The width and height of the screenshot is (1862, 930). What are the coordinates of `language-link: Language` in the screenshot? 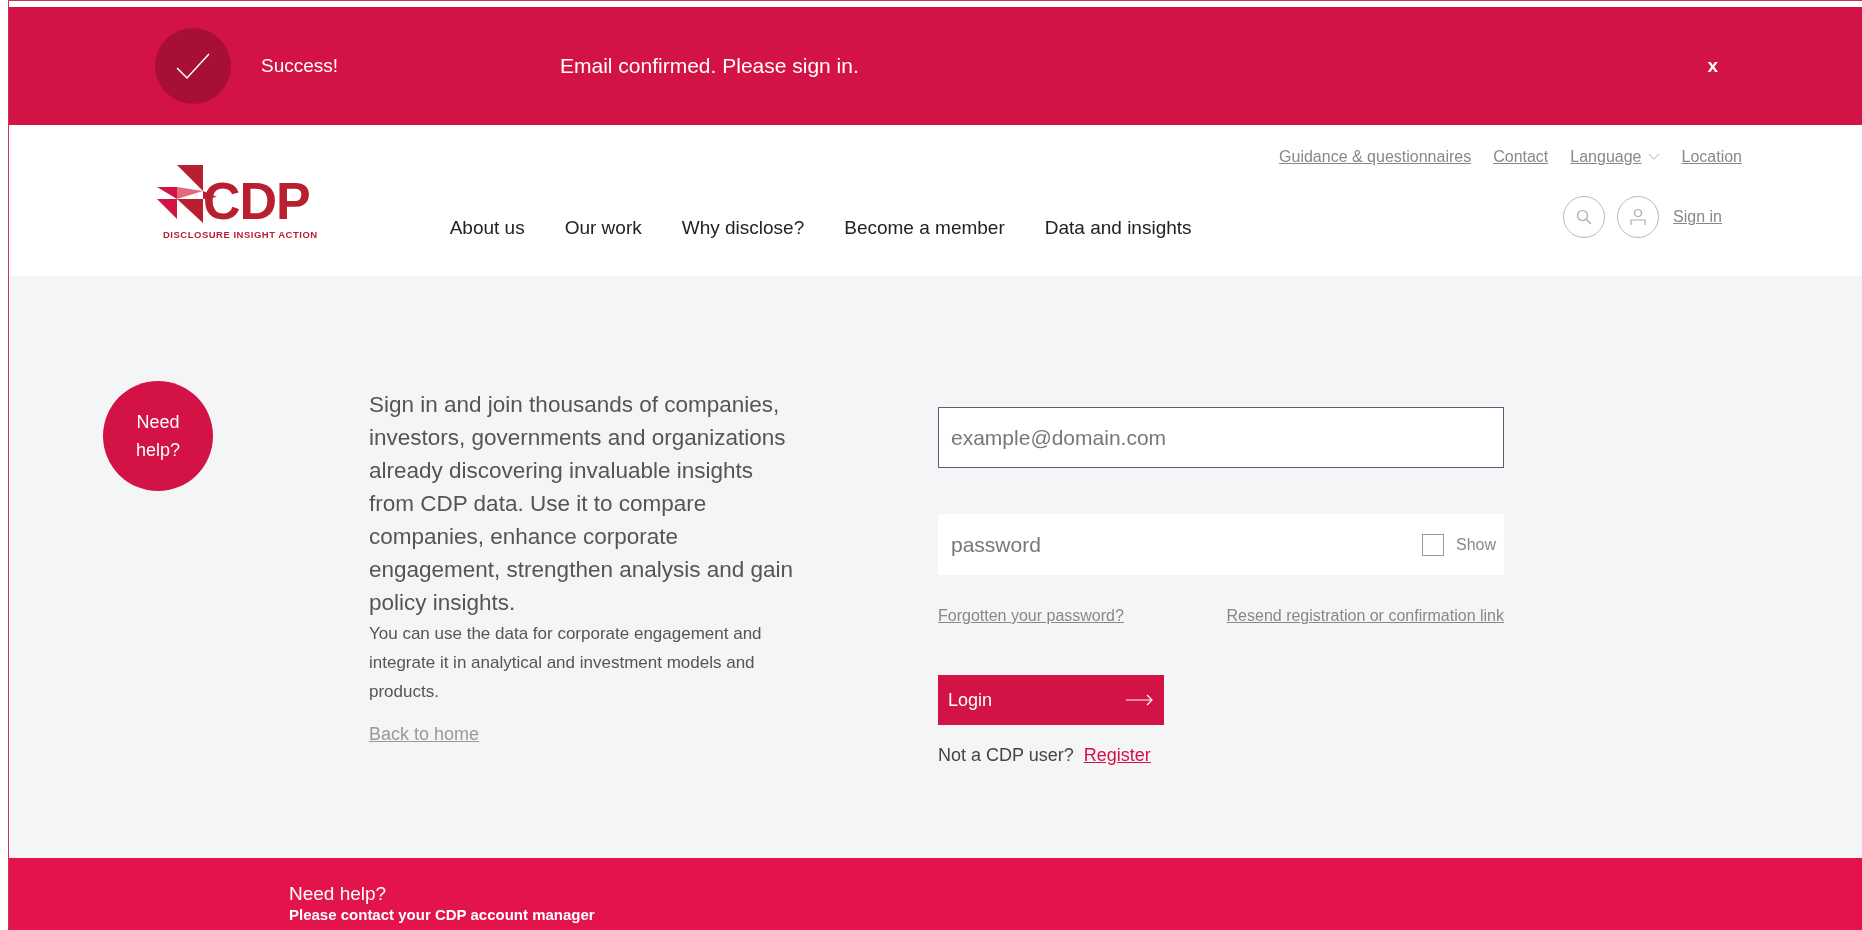 It's located at (1606, 157).